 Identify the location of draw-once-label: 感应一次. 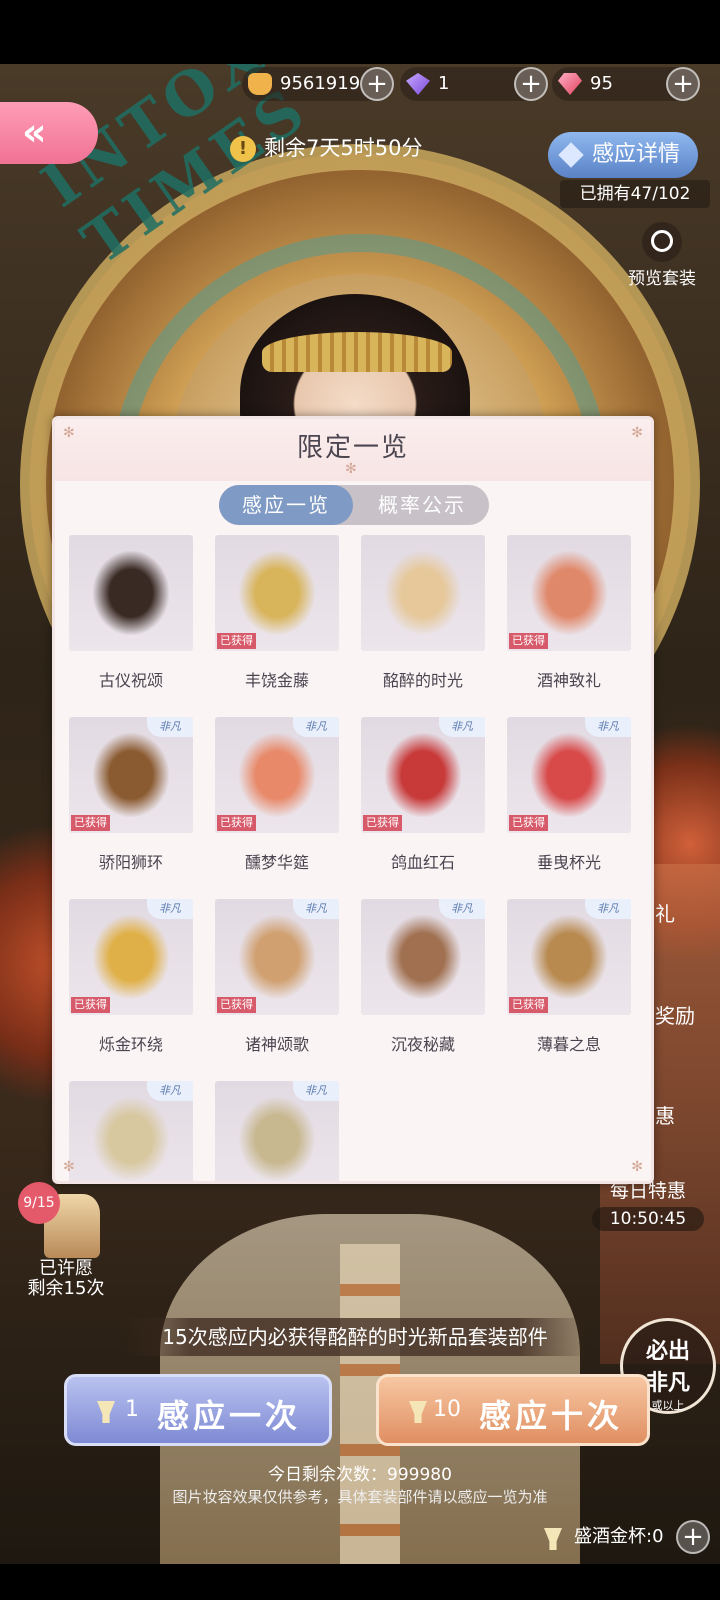
(229, 1416).